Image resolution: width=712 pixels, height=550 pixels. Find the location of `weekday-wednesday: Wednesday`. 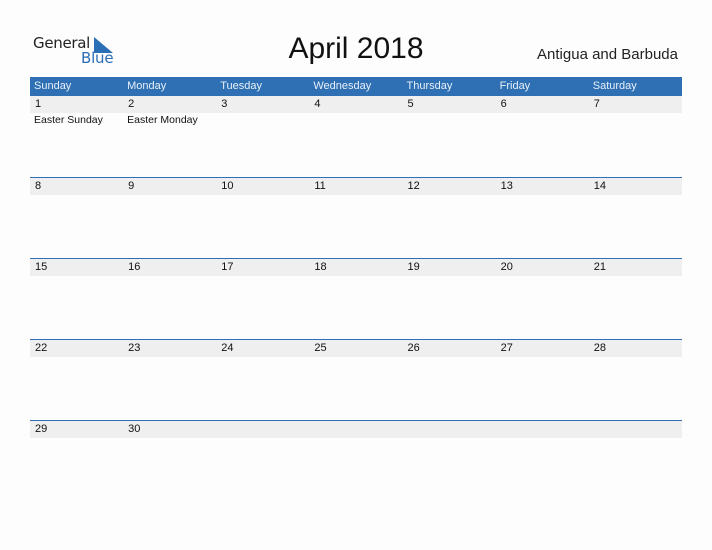

weekday-wednesday: Wednesday is located at coordinates (342, 86).